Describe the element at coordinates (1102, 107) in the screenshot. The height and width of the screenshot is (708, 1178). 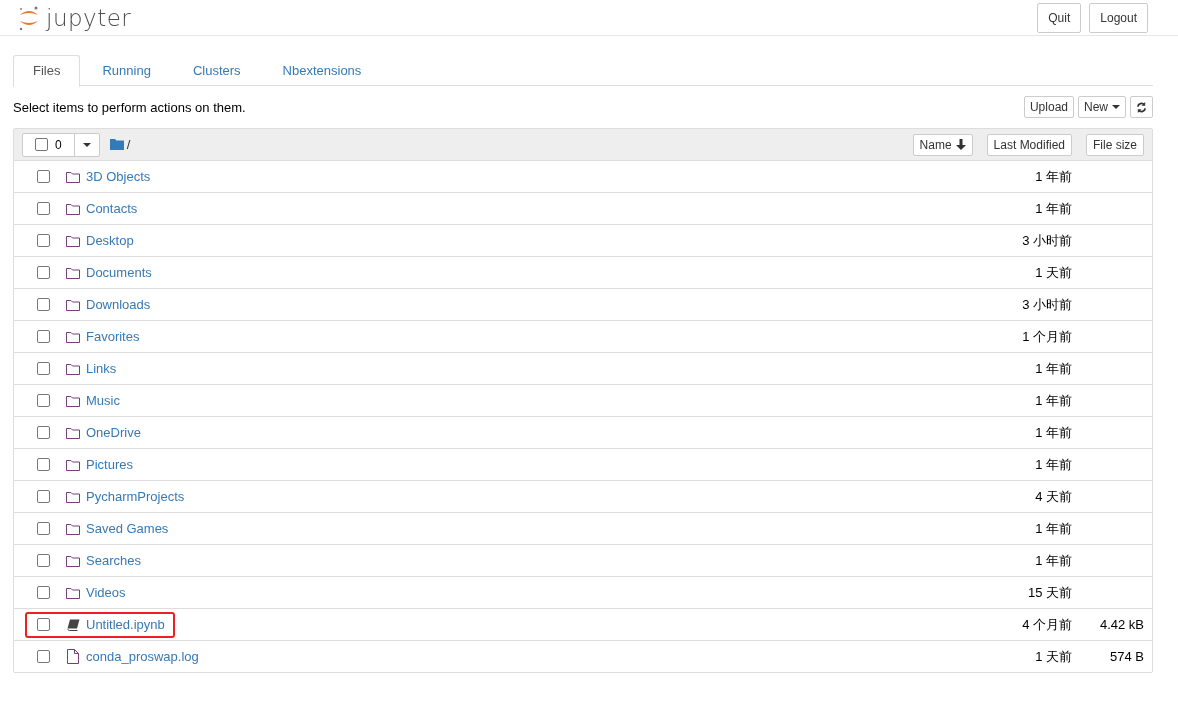
I see `new-dropdown-button: New` at that location.